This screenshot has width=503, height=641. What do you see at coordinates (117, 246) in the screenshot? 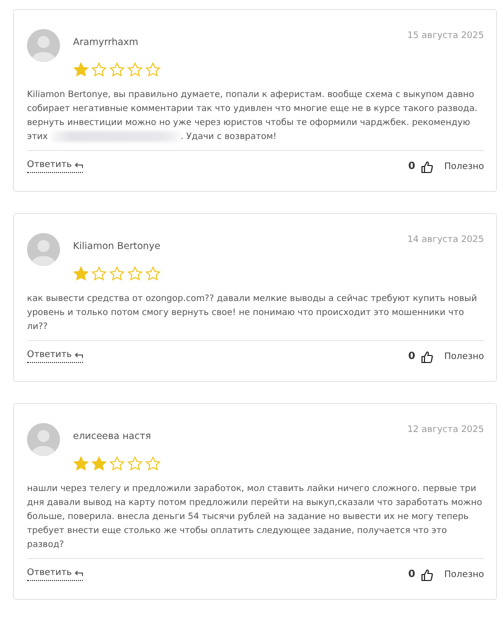
I see `author-name: Kiliamon Bertonye` at bounding box center [117, 246].